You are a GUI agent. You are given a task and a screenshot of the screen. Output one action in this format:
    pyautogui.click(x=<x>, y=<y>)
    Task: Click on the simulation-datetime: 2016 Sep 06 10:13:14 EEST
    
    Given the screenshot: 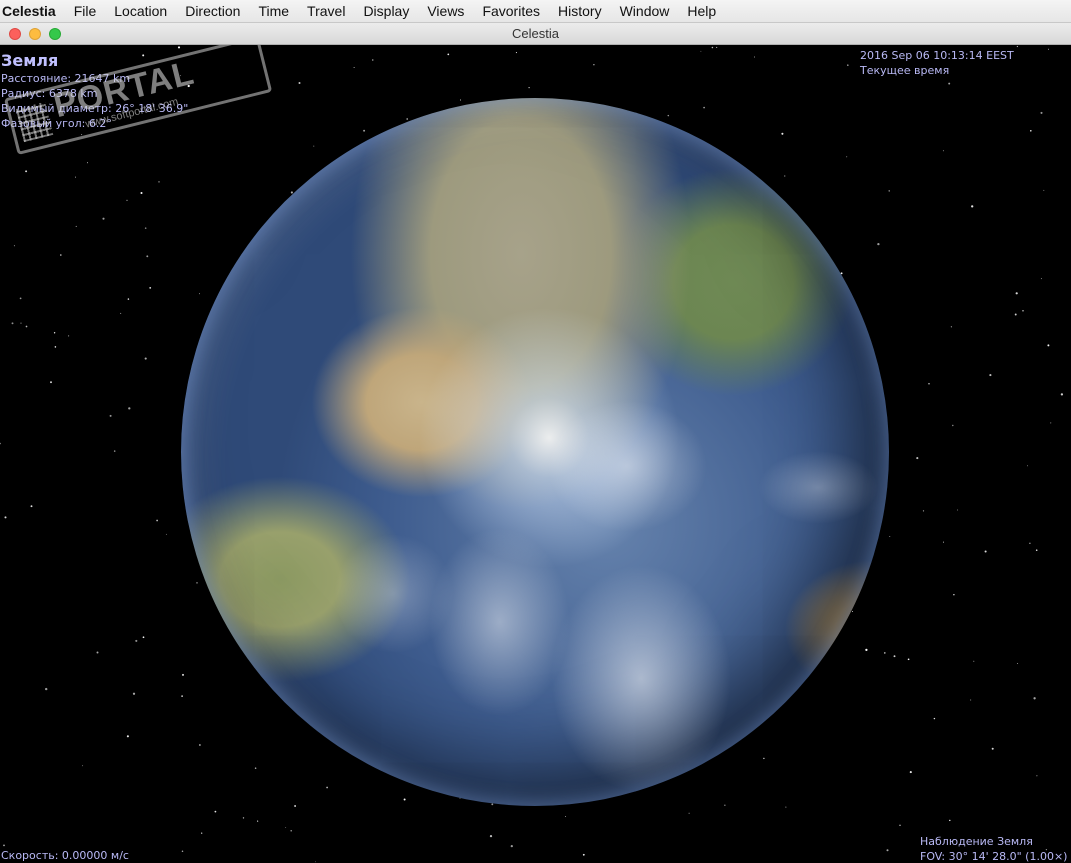 What is the action you would take?
    pyautogui.click(x=937, y=55)
    